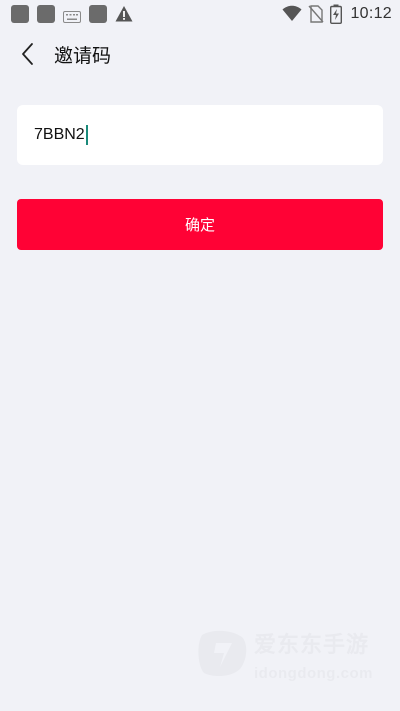  I want to click on status-time: 10:12, so click(371, 13).